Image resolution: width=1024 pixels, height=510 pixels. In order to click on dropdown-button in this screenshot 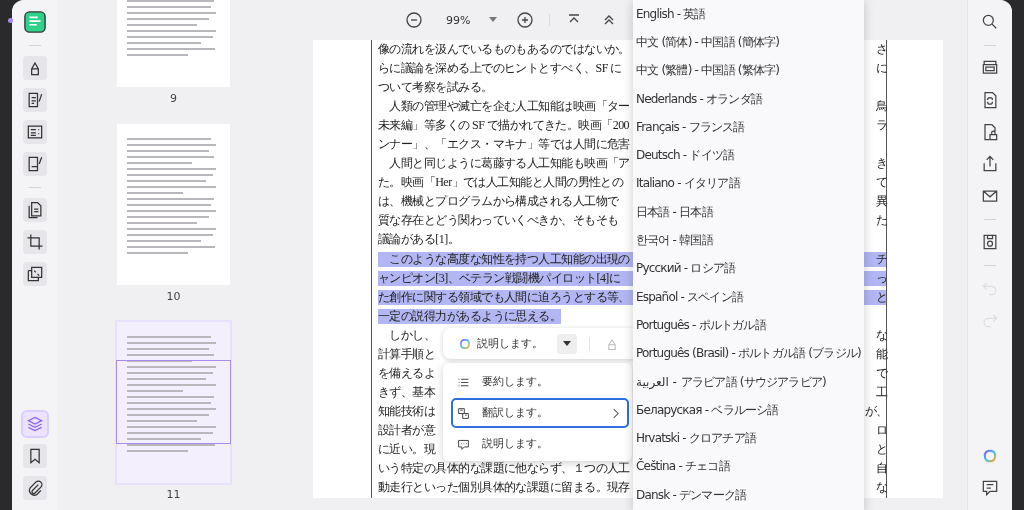, I will do `click(567, 343)`.